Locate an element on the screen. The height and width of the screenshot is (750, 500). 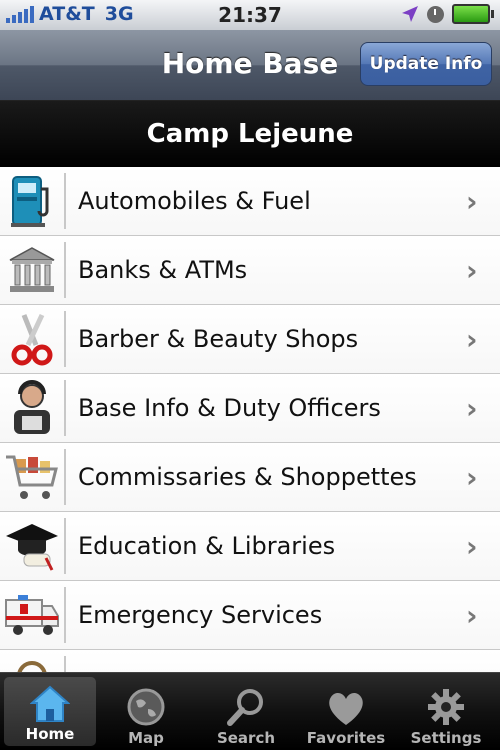
list-item-partial is located at coordinates (250, 661).